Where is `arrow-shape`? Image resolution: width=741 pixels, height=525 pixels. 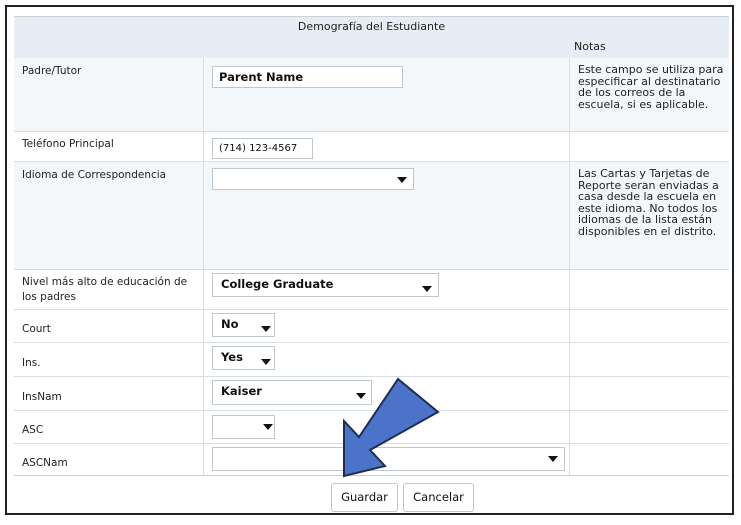 arrow-shape is located at coordinates (391, 427).